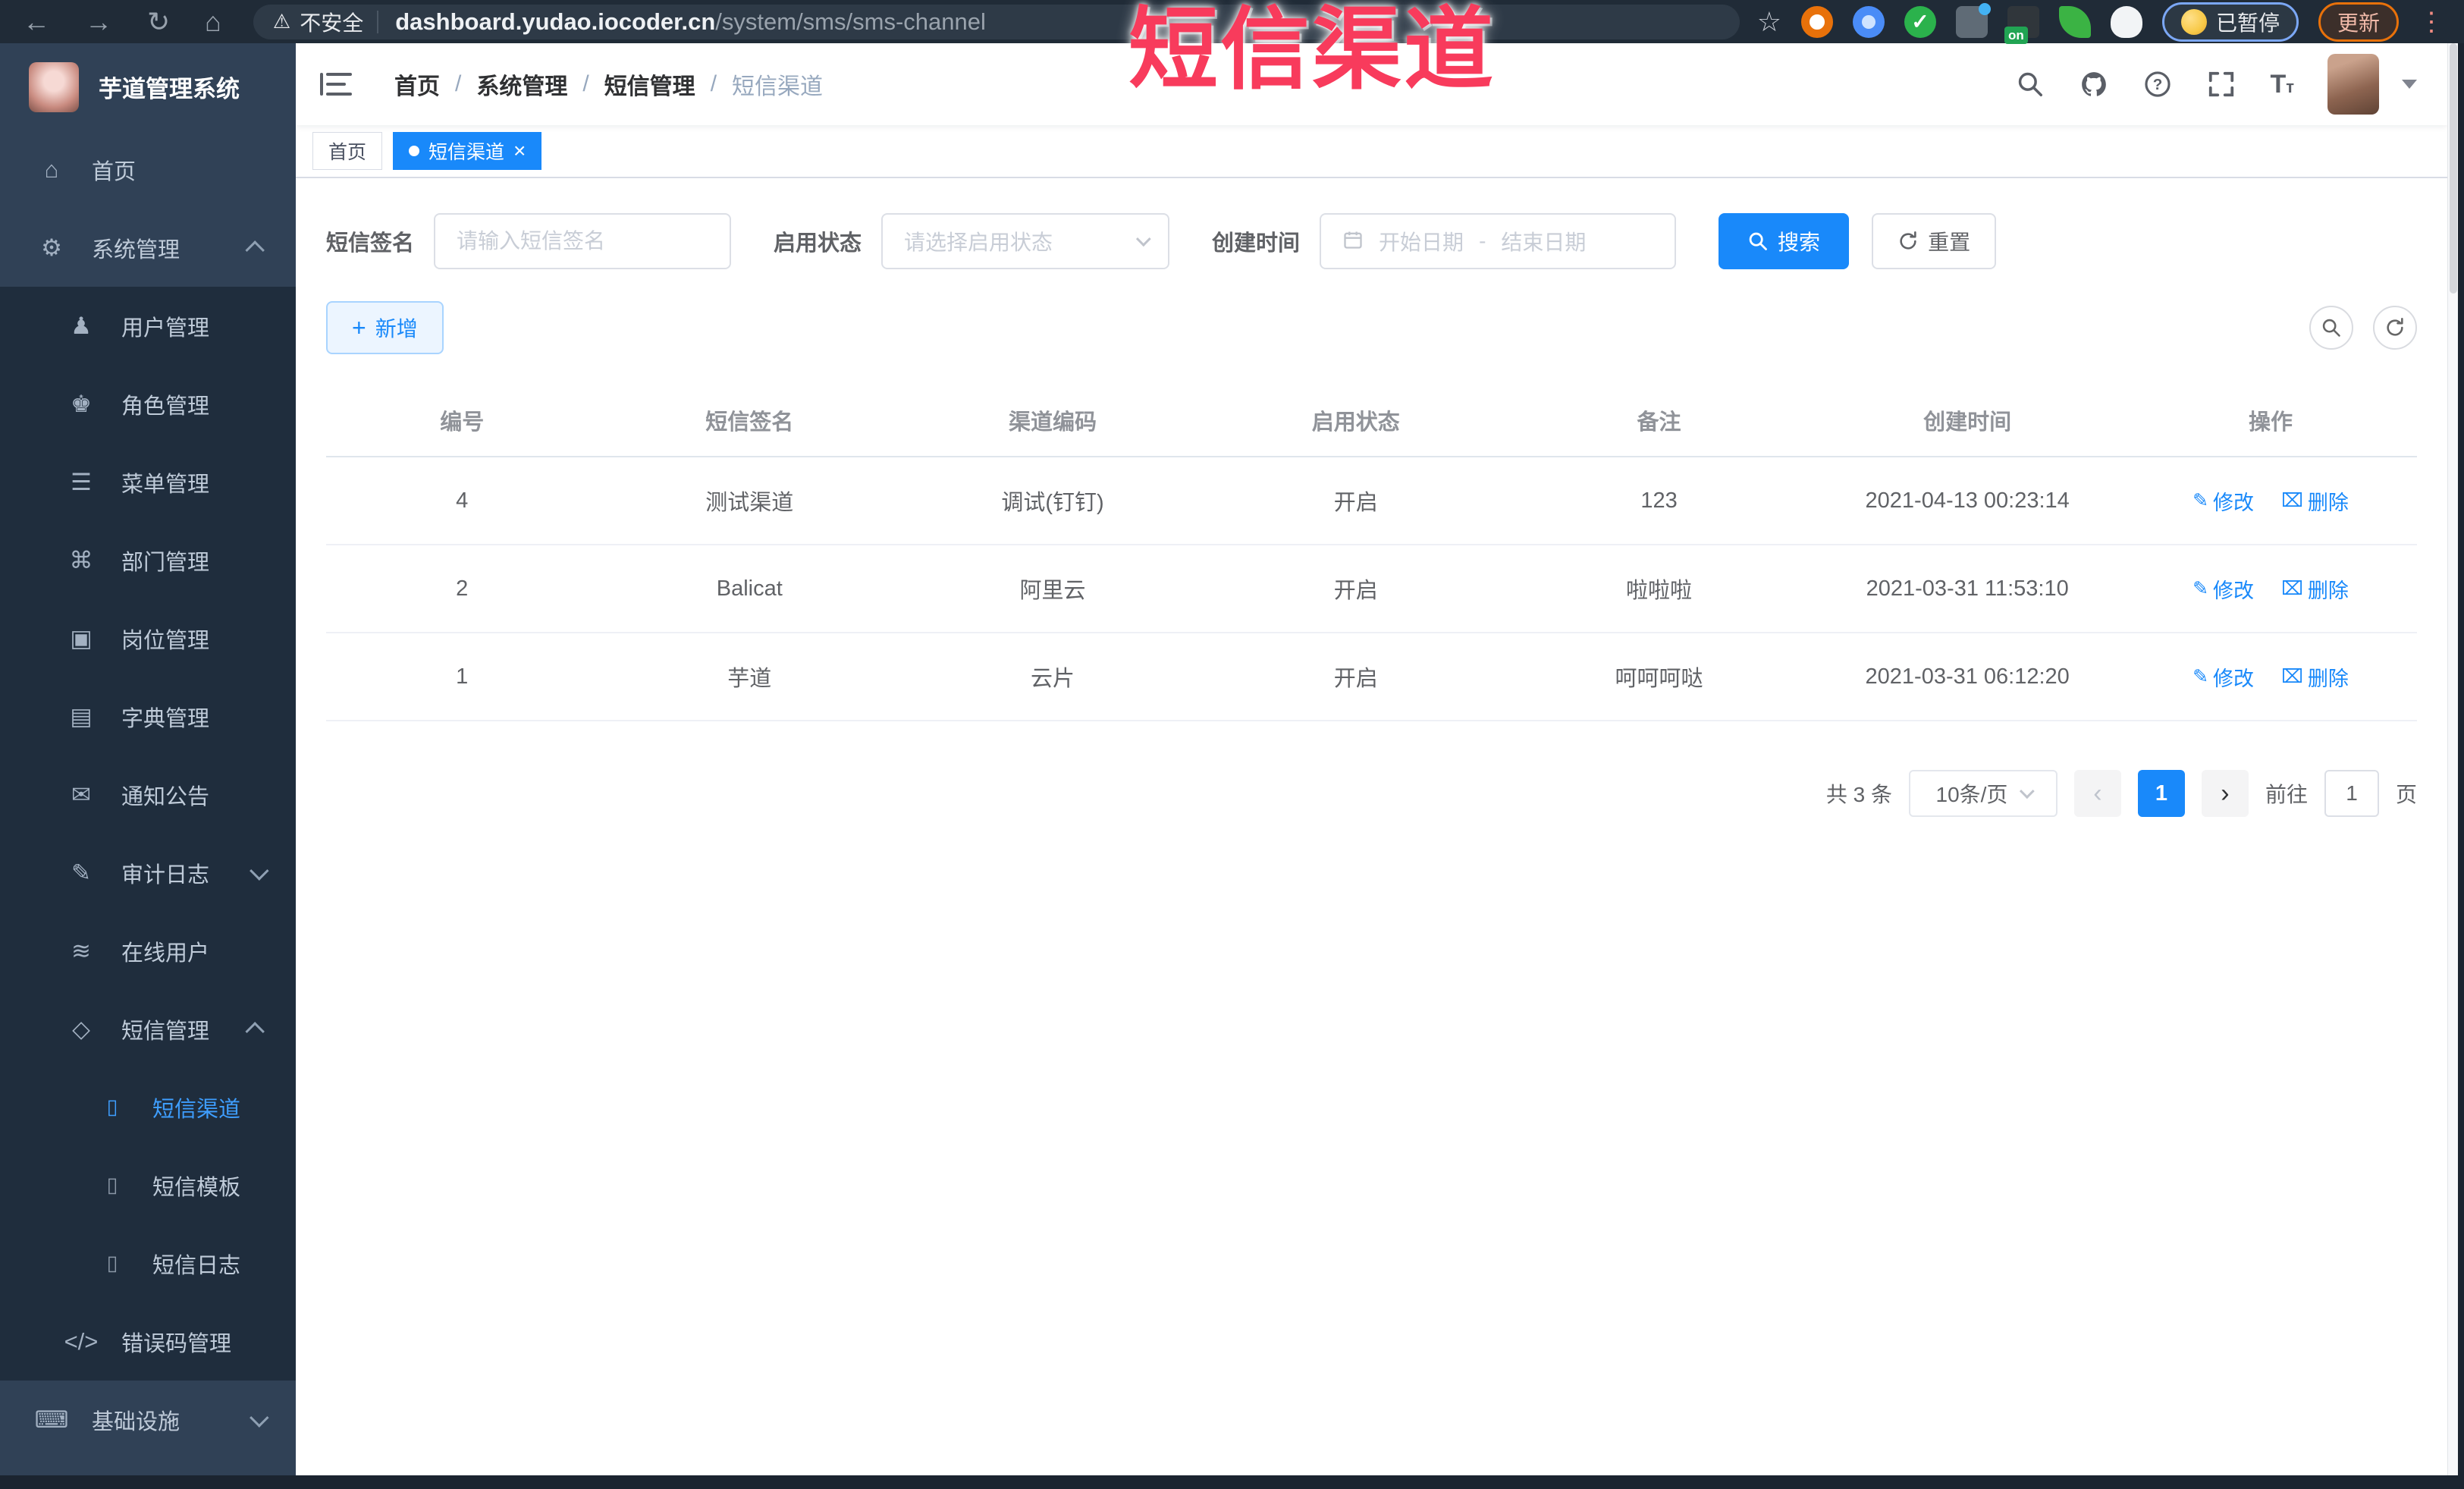 The image size is (2464, 1489). I want to click on cell-status: 开启, so click(1356, 677).